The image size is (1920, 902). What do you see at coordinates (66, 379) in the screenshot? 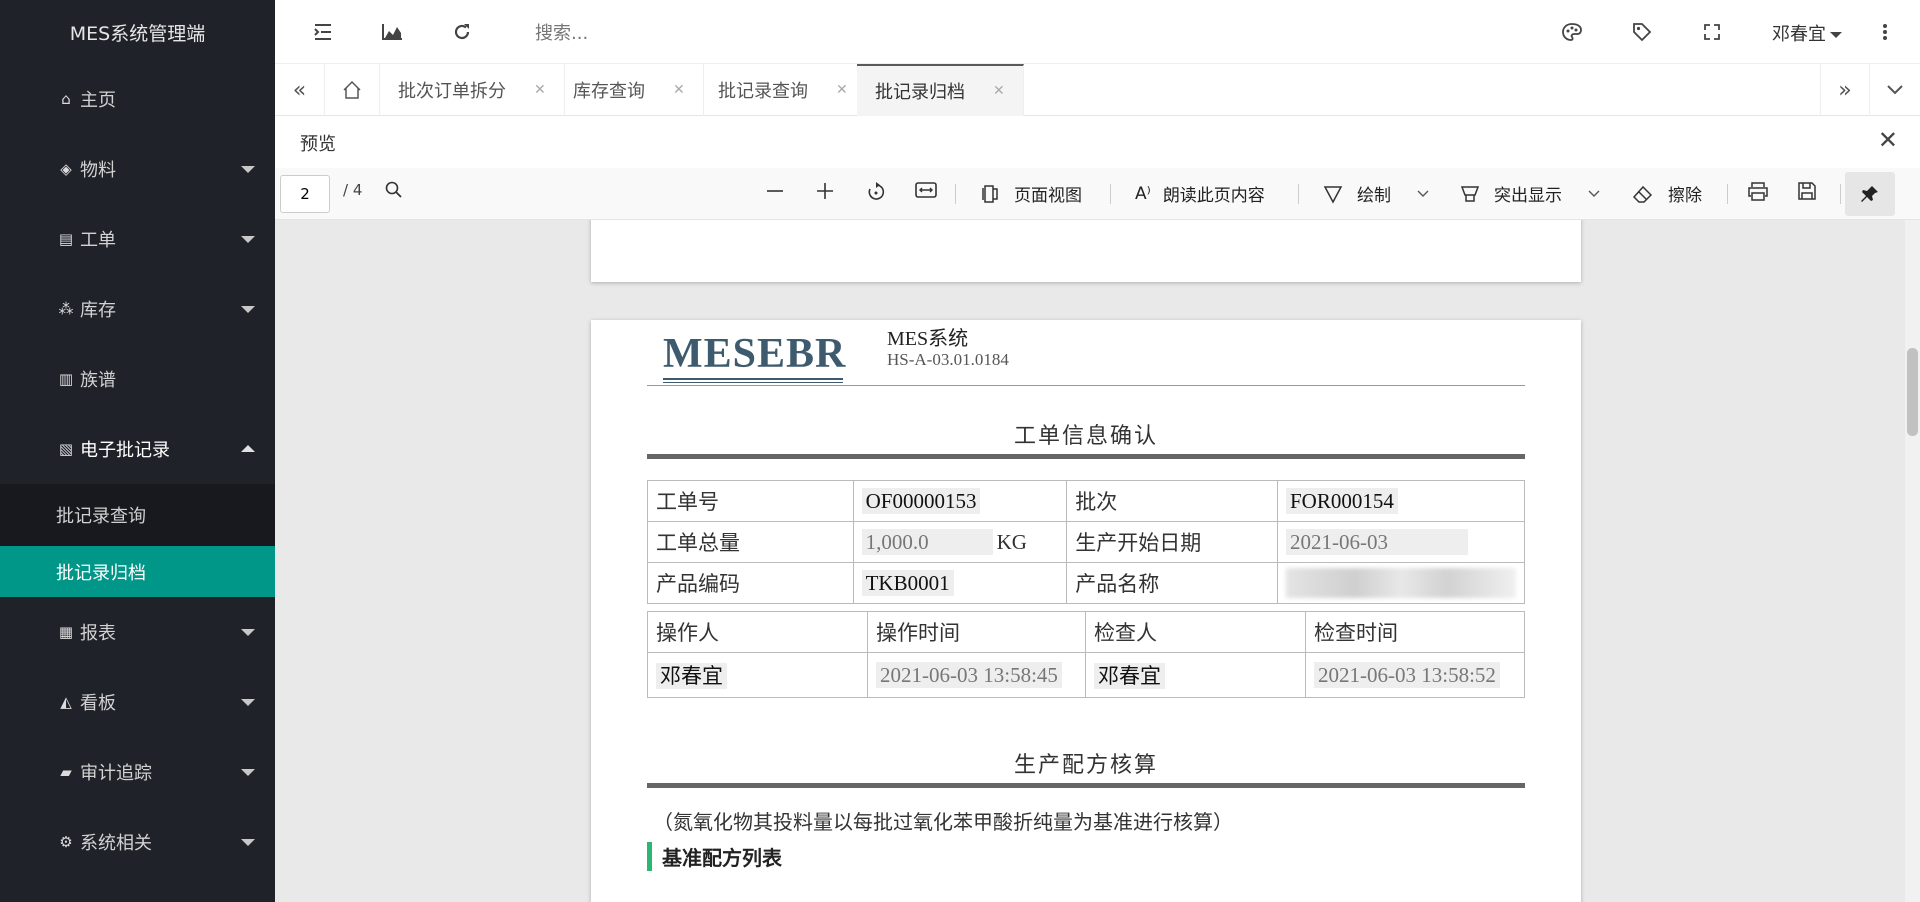
I see `file-tree-icon: ▥` at bounding box center [66, 379].